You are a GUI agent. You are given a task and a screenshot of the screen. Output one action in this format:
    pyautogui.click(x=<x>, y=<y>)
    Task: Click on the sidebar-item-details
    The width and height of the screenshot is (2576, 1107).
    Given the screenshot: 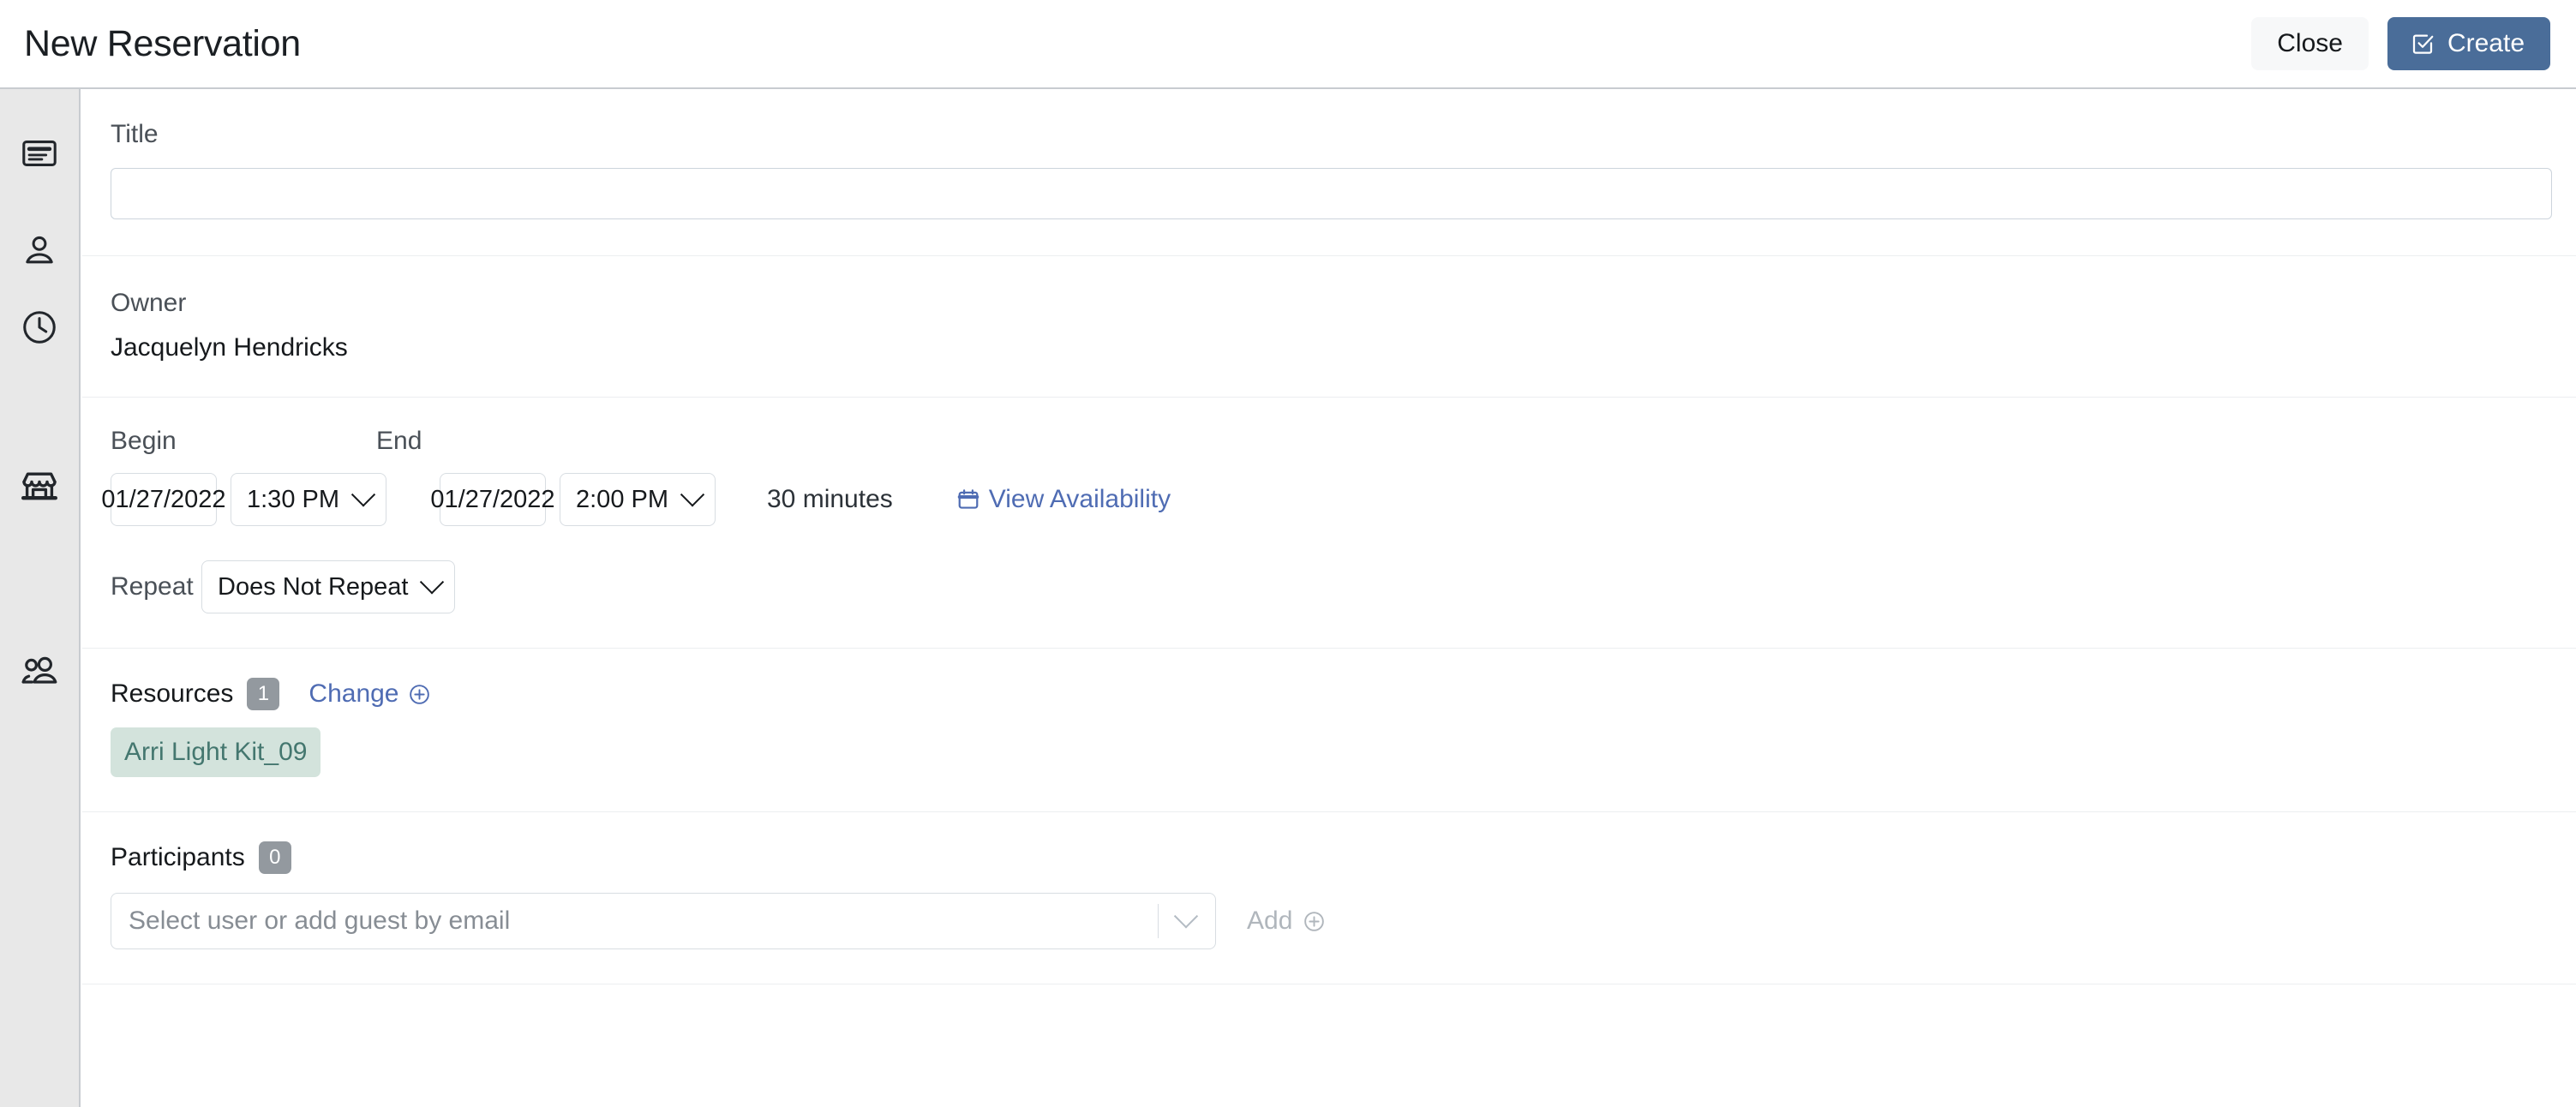 What is the action you would take?
    pyautogui.click(x=39, y=155)
    